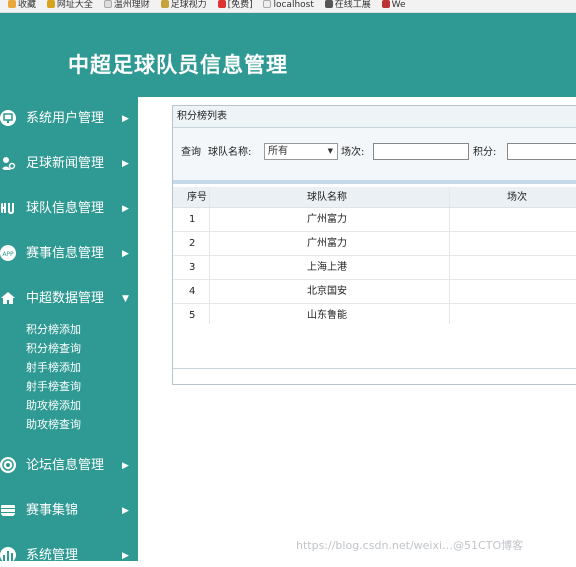 The image size is (576, 567). What do you see at coordinates (53, 387) in the screenshot?
I see `submenu-item: 射手榜查询` at bounding box center [53, 387].